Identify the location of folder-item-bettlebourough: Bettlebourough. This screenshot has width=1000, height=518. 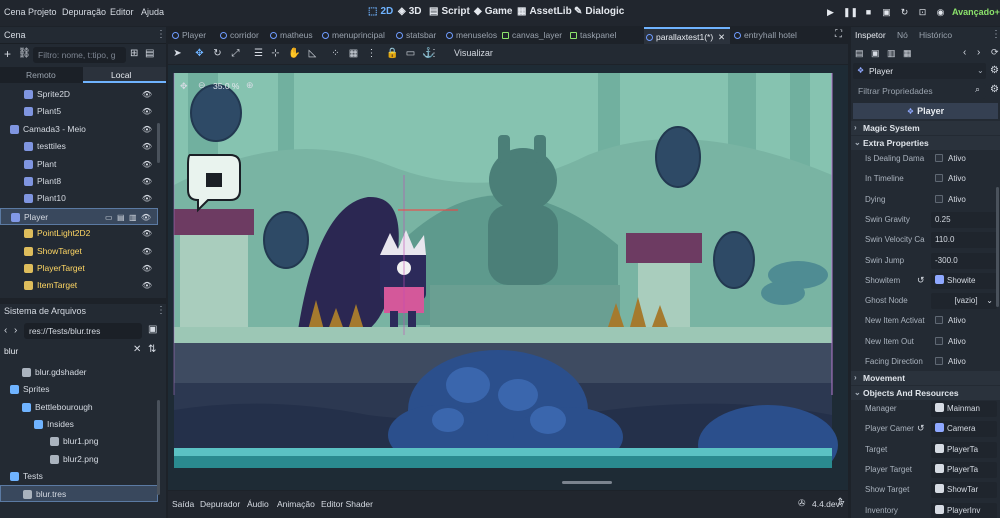
(79, 407).